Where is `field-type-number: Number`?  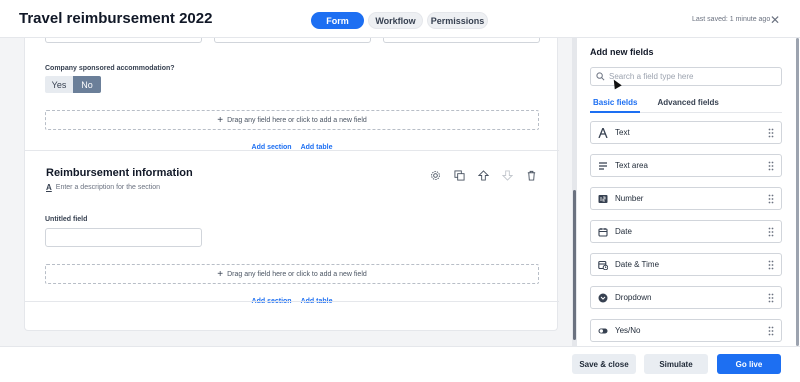
field-type-number: Number is located at coordinates (686, 198).